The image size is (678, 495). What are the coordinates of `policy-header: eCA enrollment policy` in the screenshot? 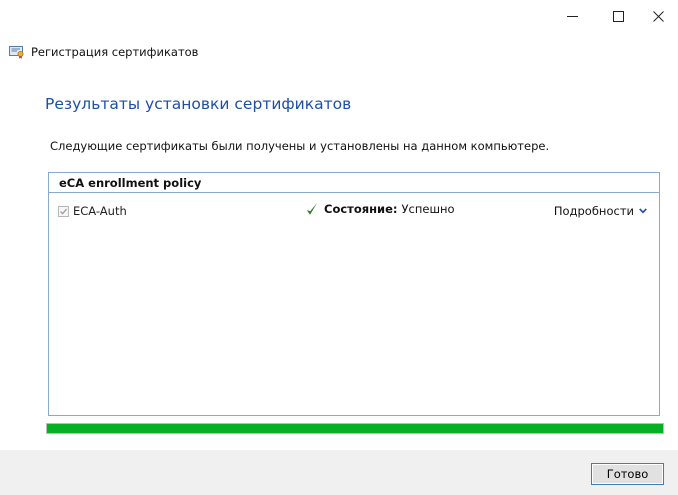 It's located at (354, 183).